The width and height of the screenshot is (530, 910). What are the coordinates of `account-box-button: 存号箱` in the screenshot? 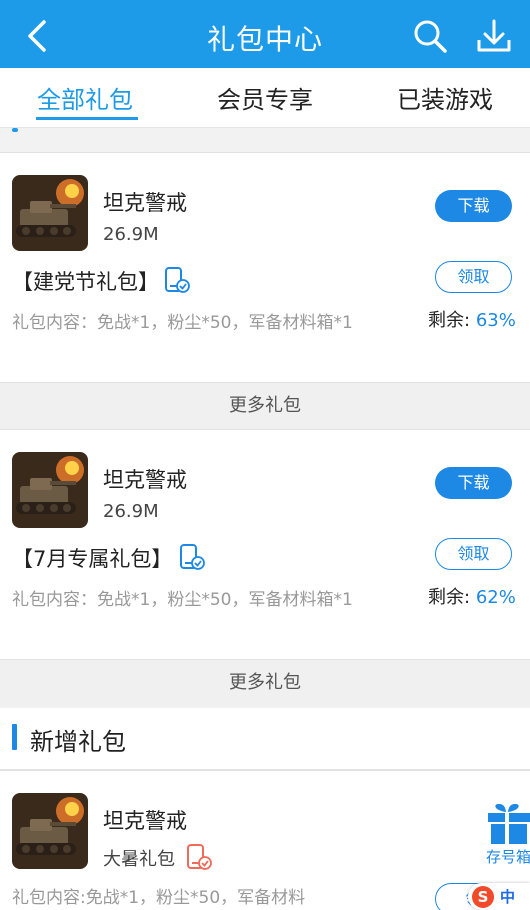 It's located at (507, 835).